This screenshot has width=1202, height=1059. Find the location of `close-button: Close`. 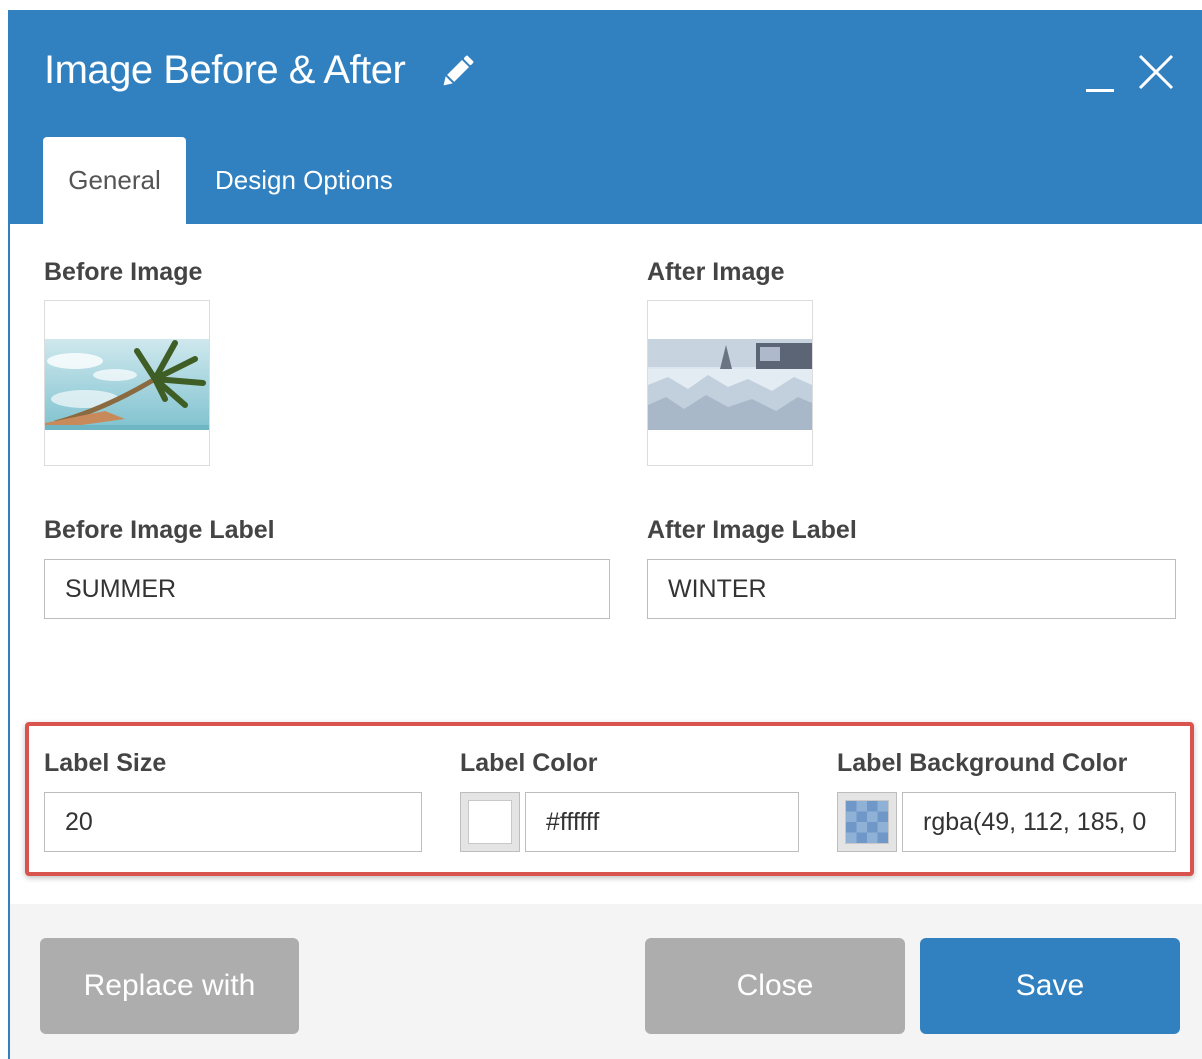

close-button: Close is located at coordinates (775, 986).